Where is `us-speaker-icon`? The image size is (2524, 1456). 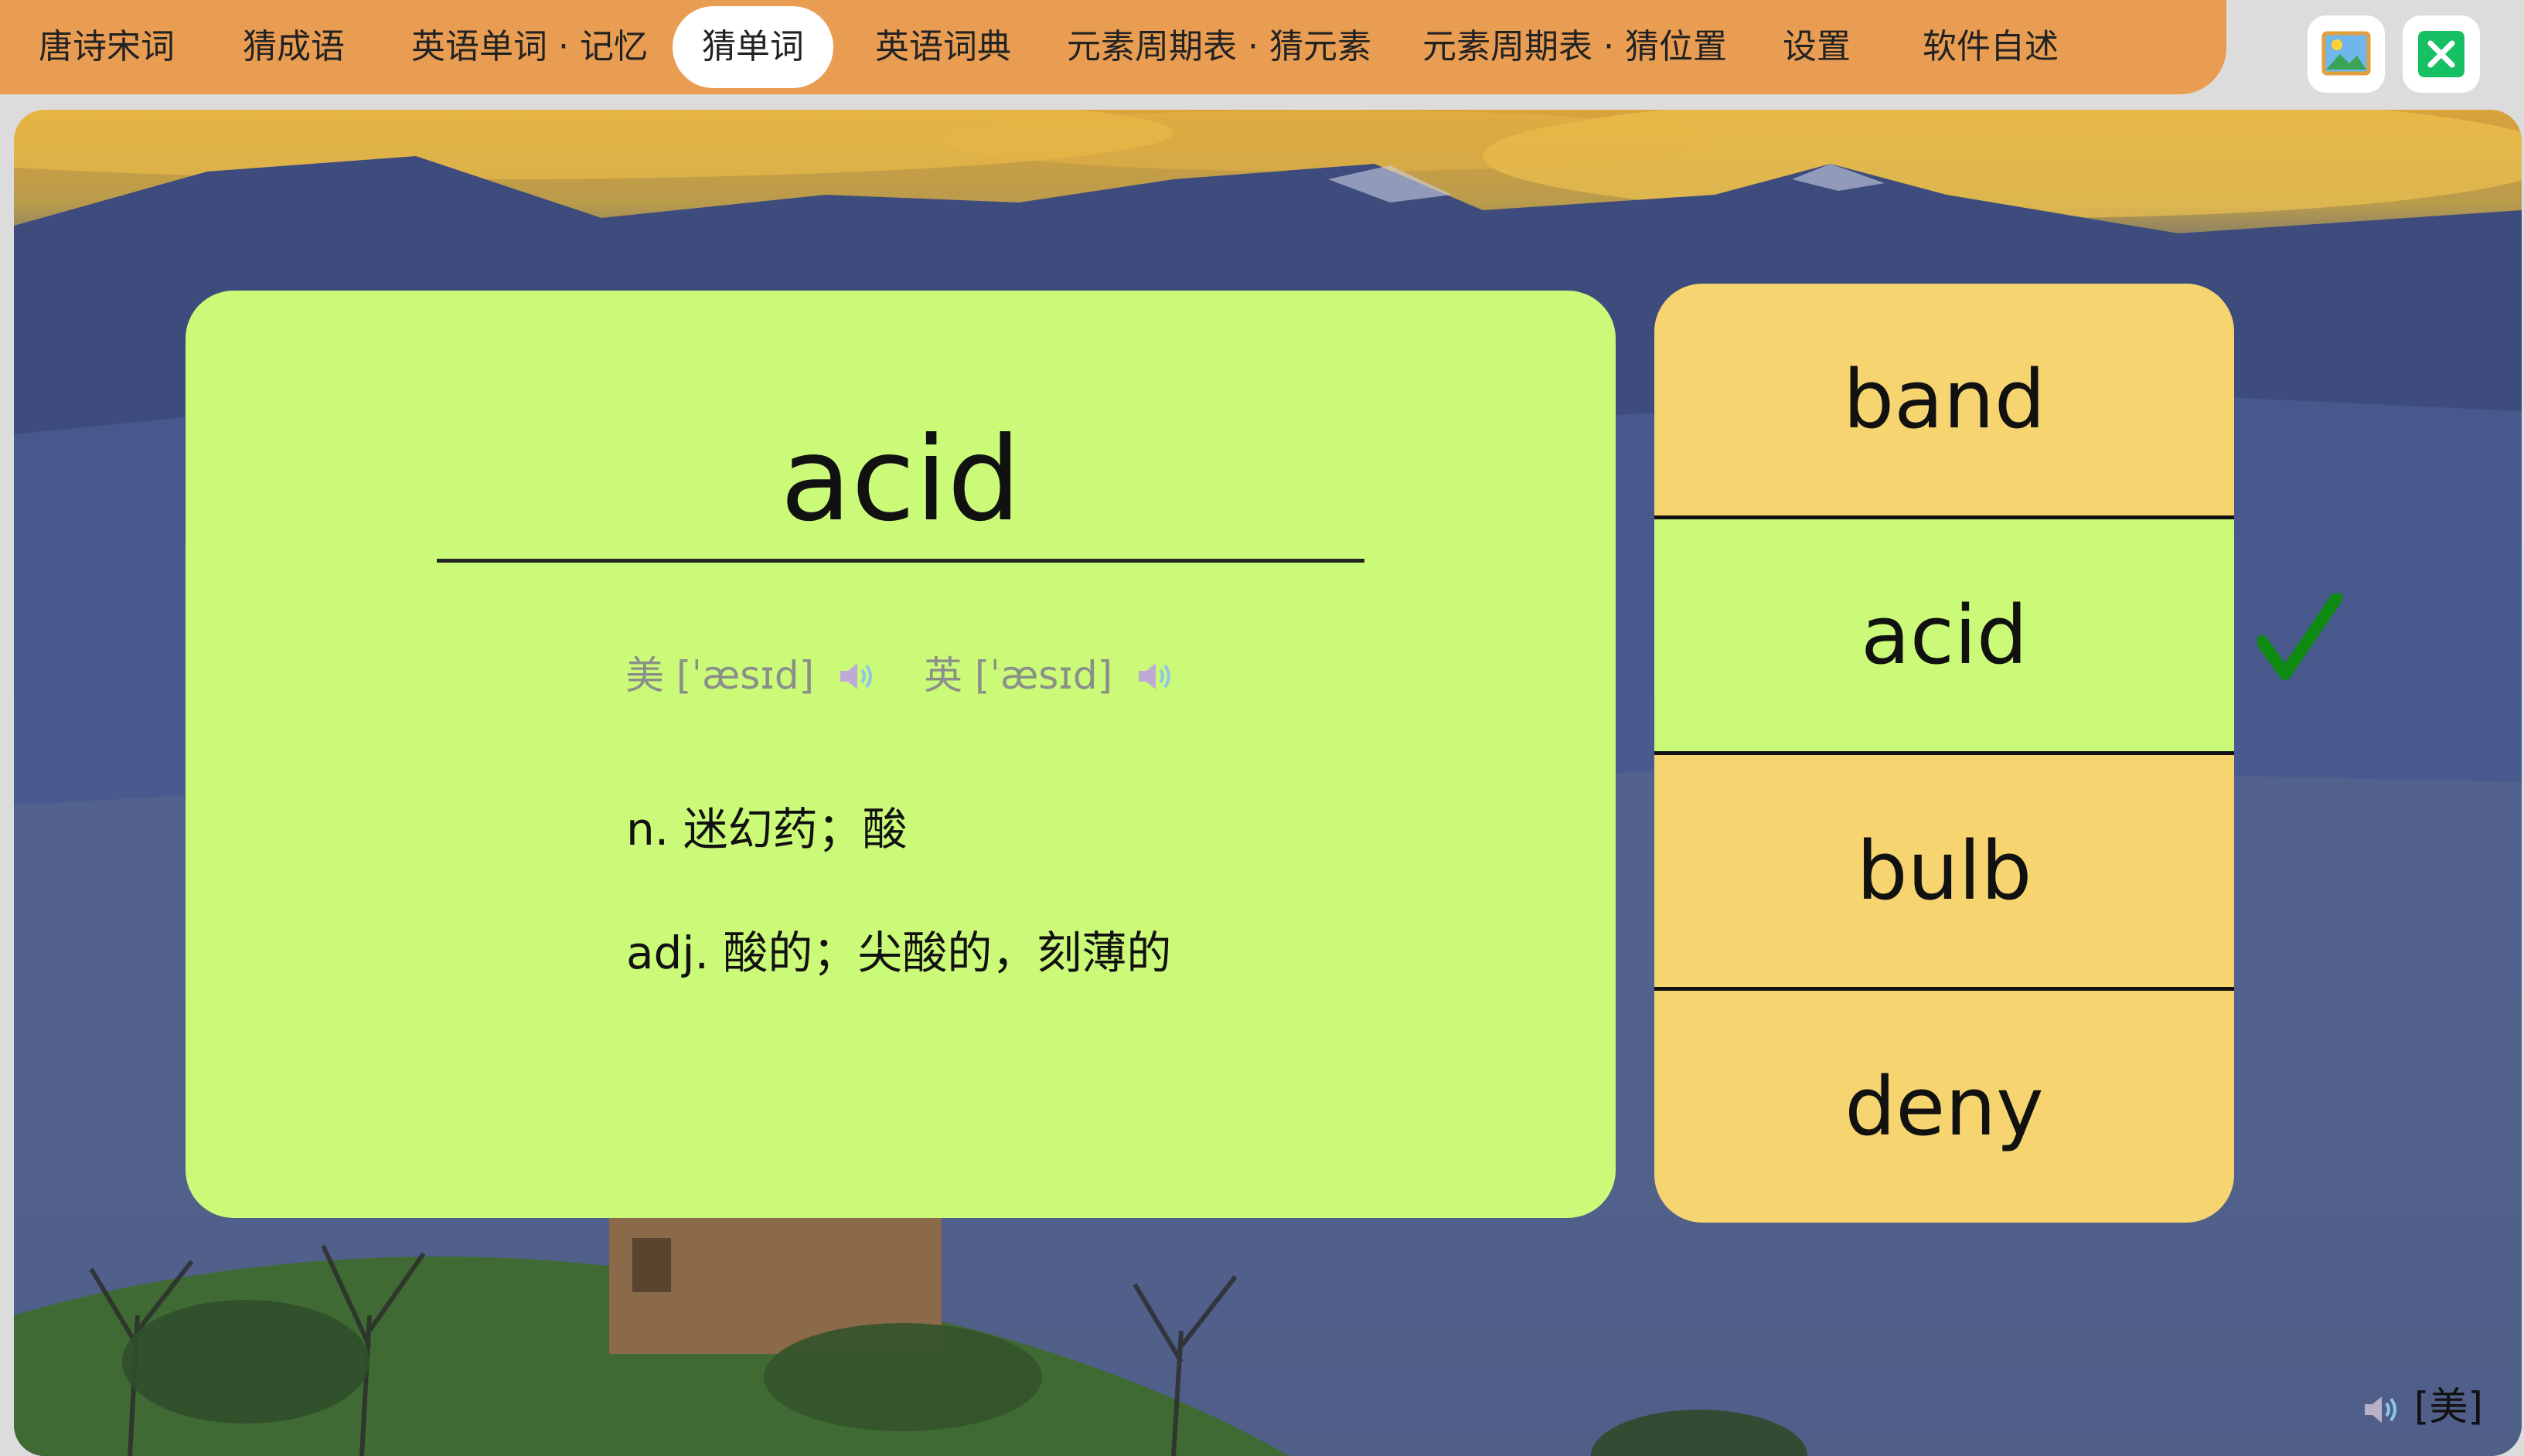 us-speaker-icon is located at coordinates (857, 679).